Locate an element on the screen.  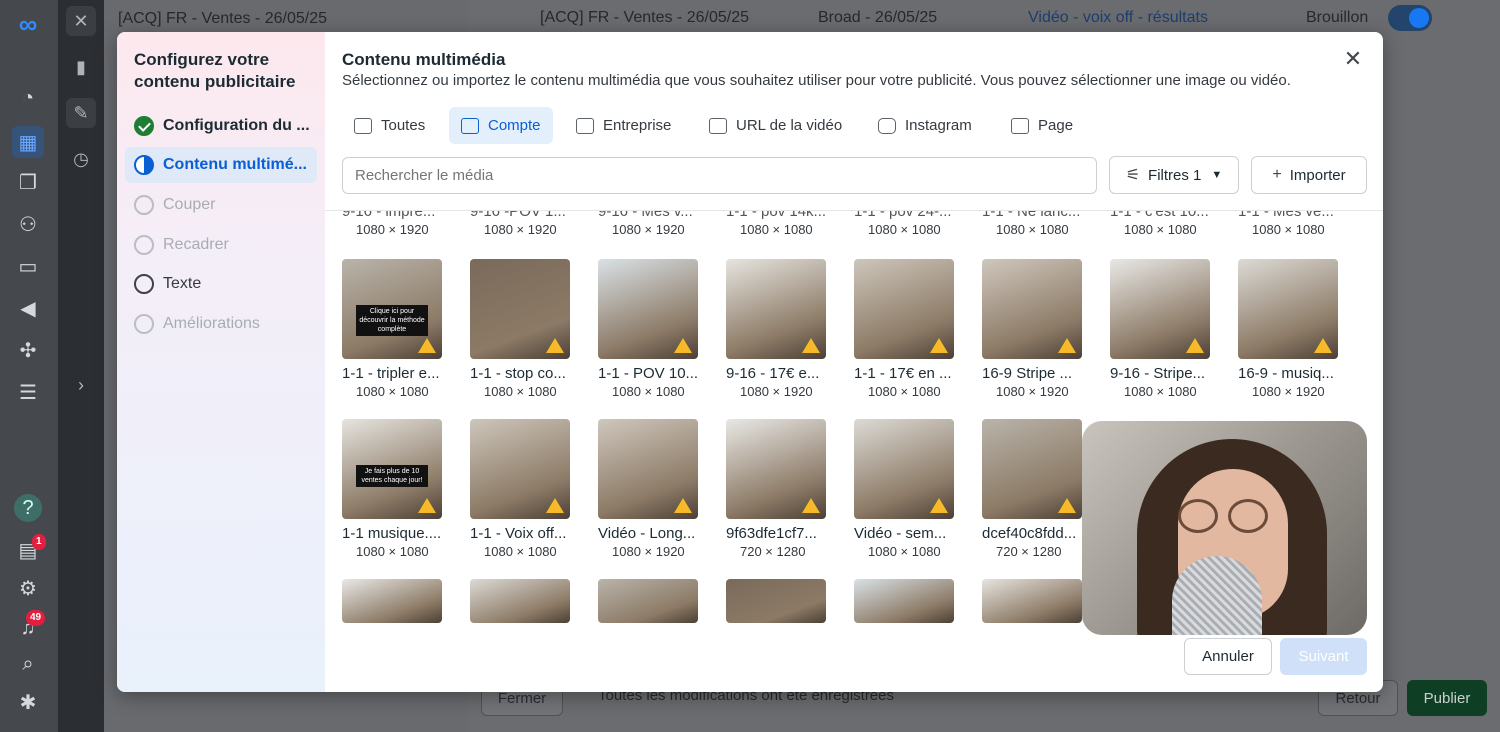
media-item: 1-1 - POV 10... 1080 × 1080 is located at coordinates (653, 329).